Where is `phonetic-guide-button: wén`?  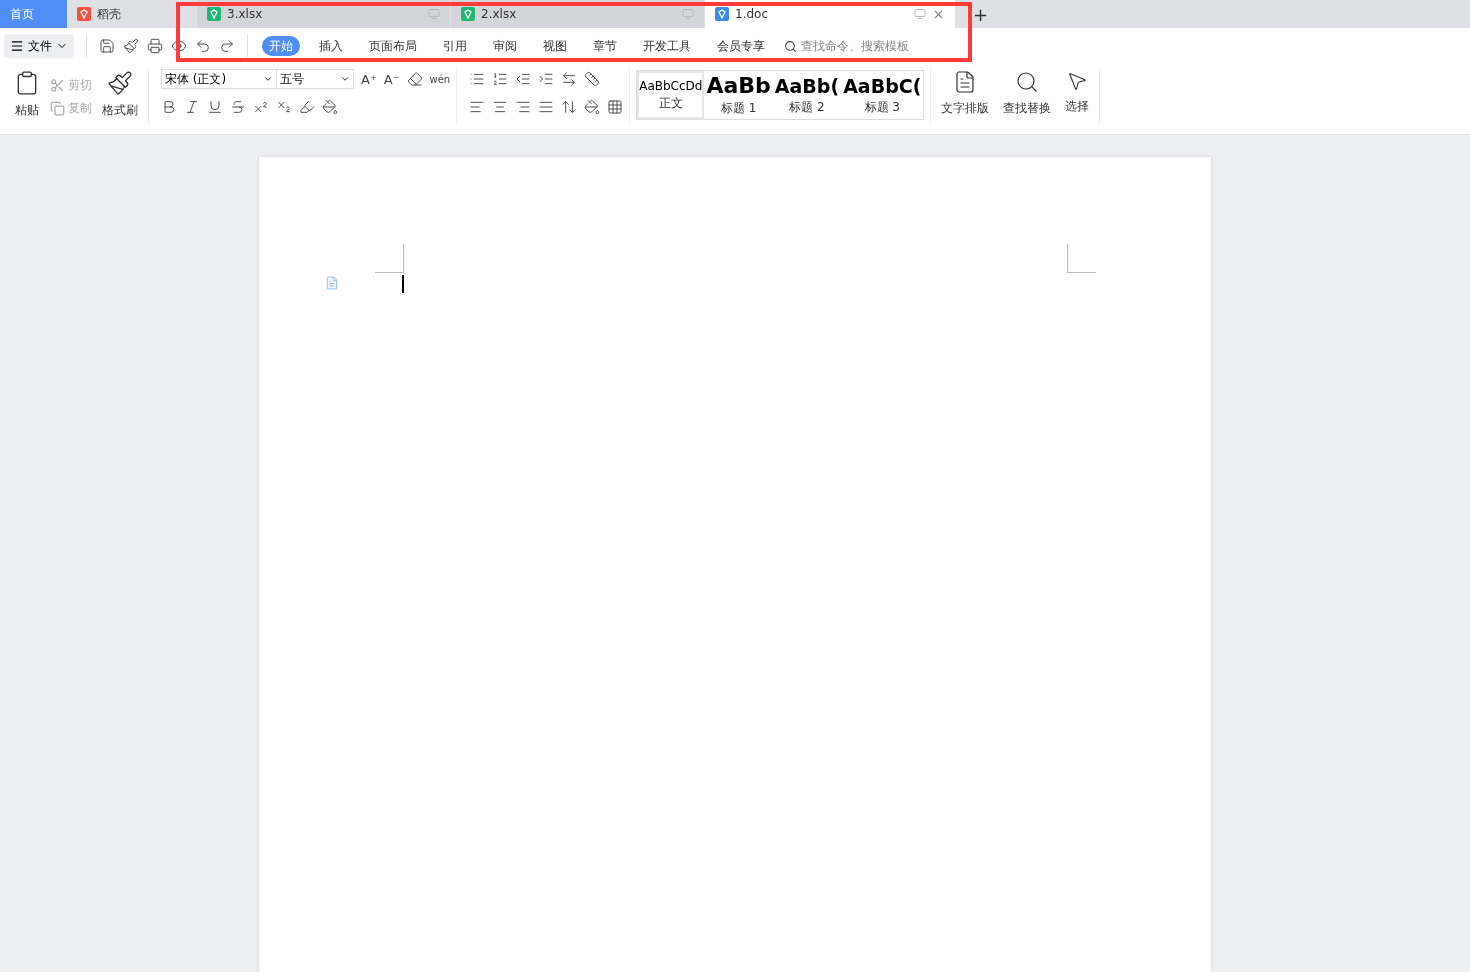 phonetic-guide-button: wén is located at coordinates (440, 79).